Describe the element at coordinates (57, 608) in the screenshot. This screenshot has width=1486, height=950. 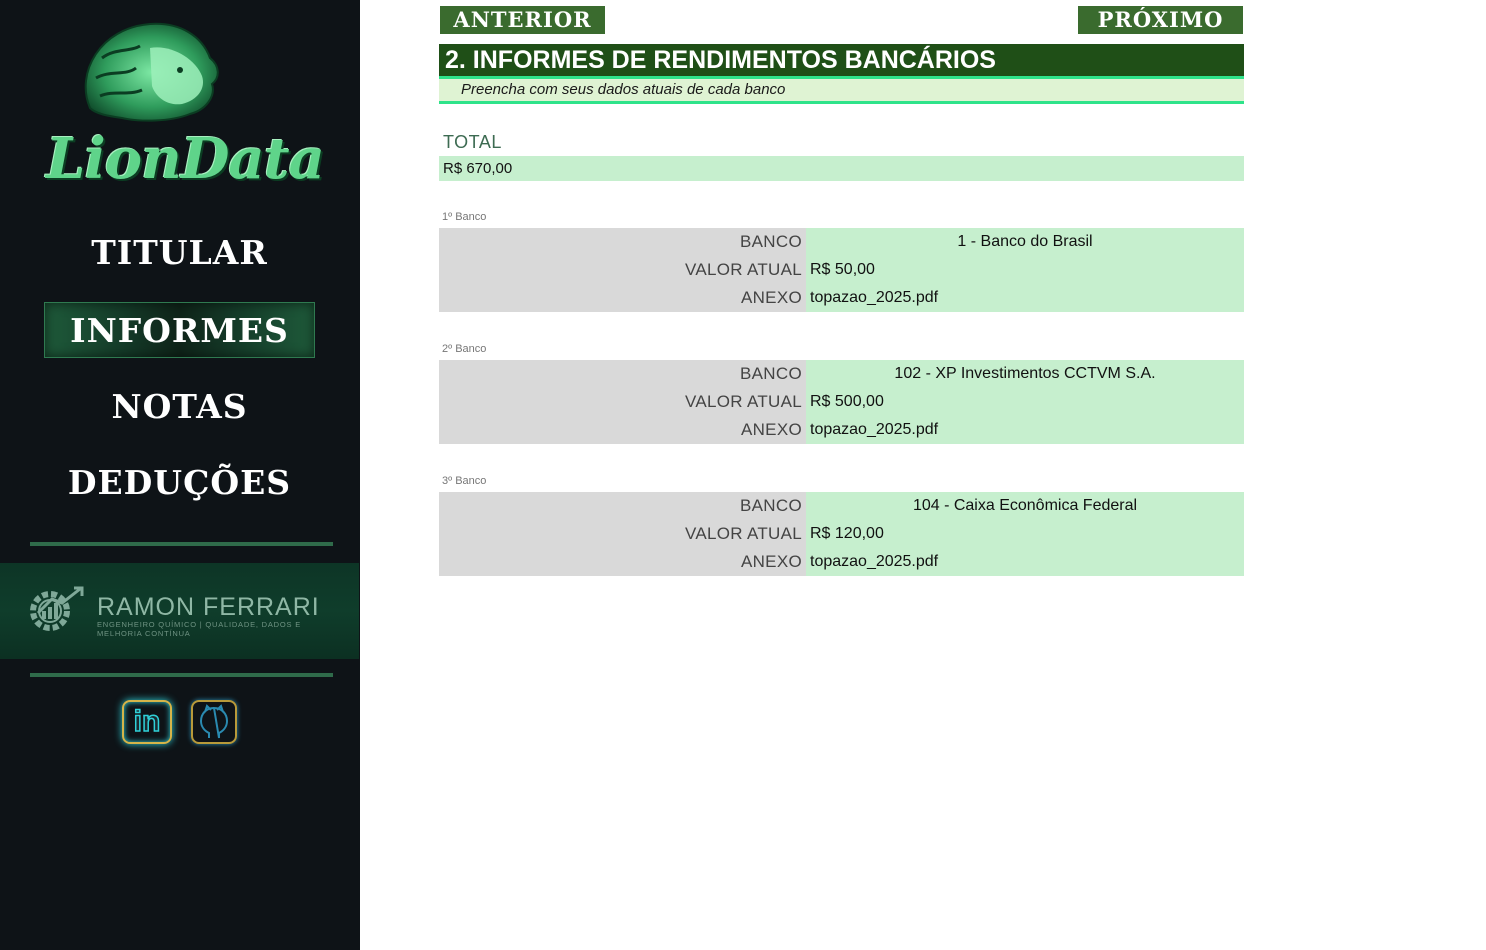
I see `gear-chart-icon` at that location.